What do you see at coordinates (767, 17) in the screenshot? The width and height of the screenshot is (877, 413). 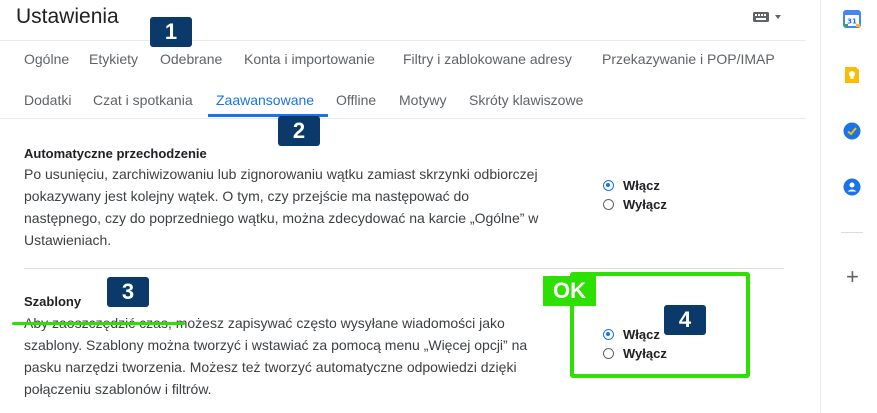 I see `keyboard-icon` at bounding box center [767, 17].